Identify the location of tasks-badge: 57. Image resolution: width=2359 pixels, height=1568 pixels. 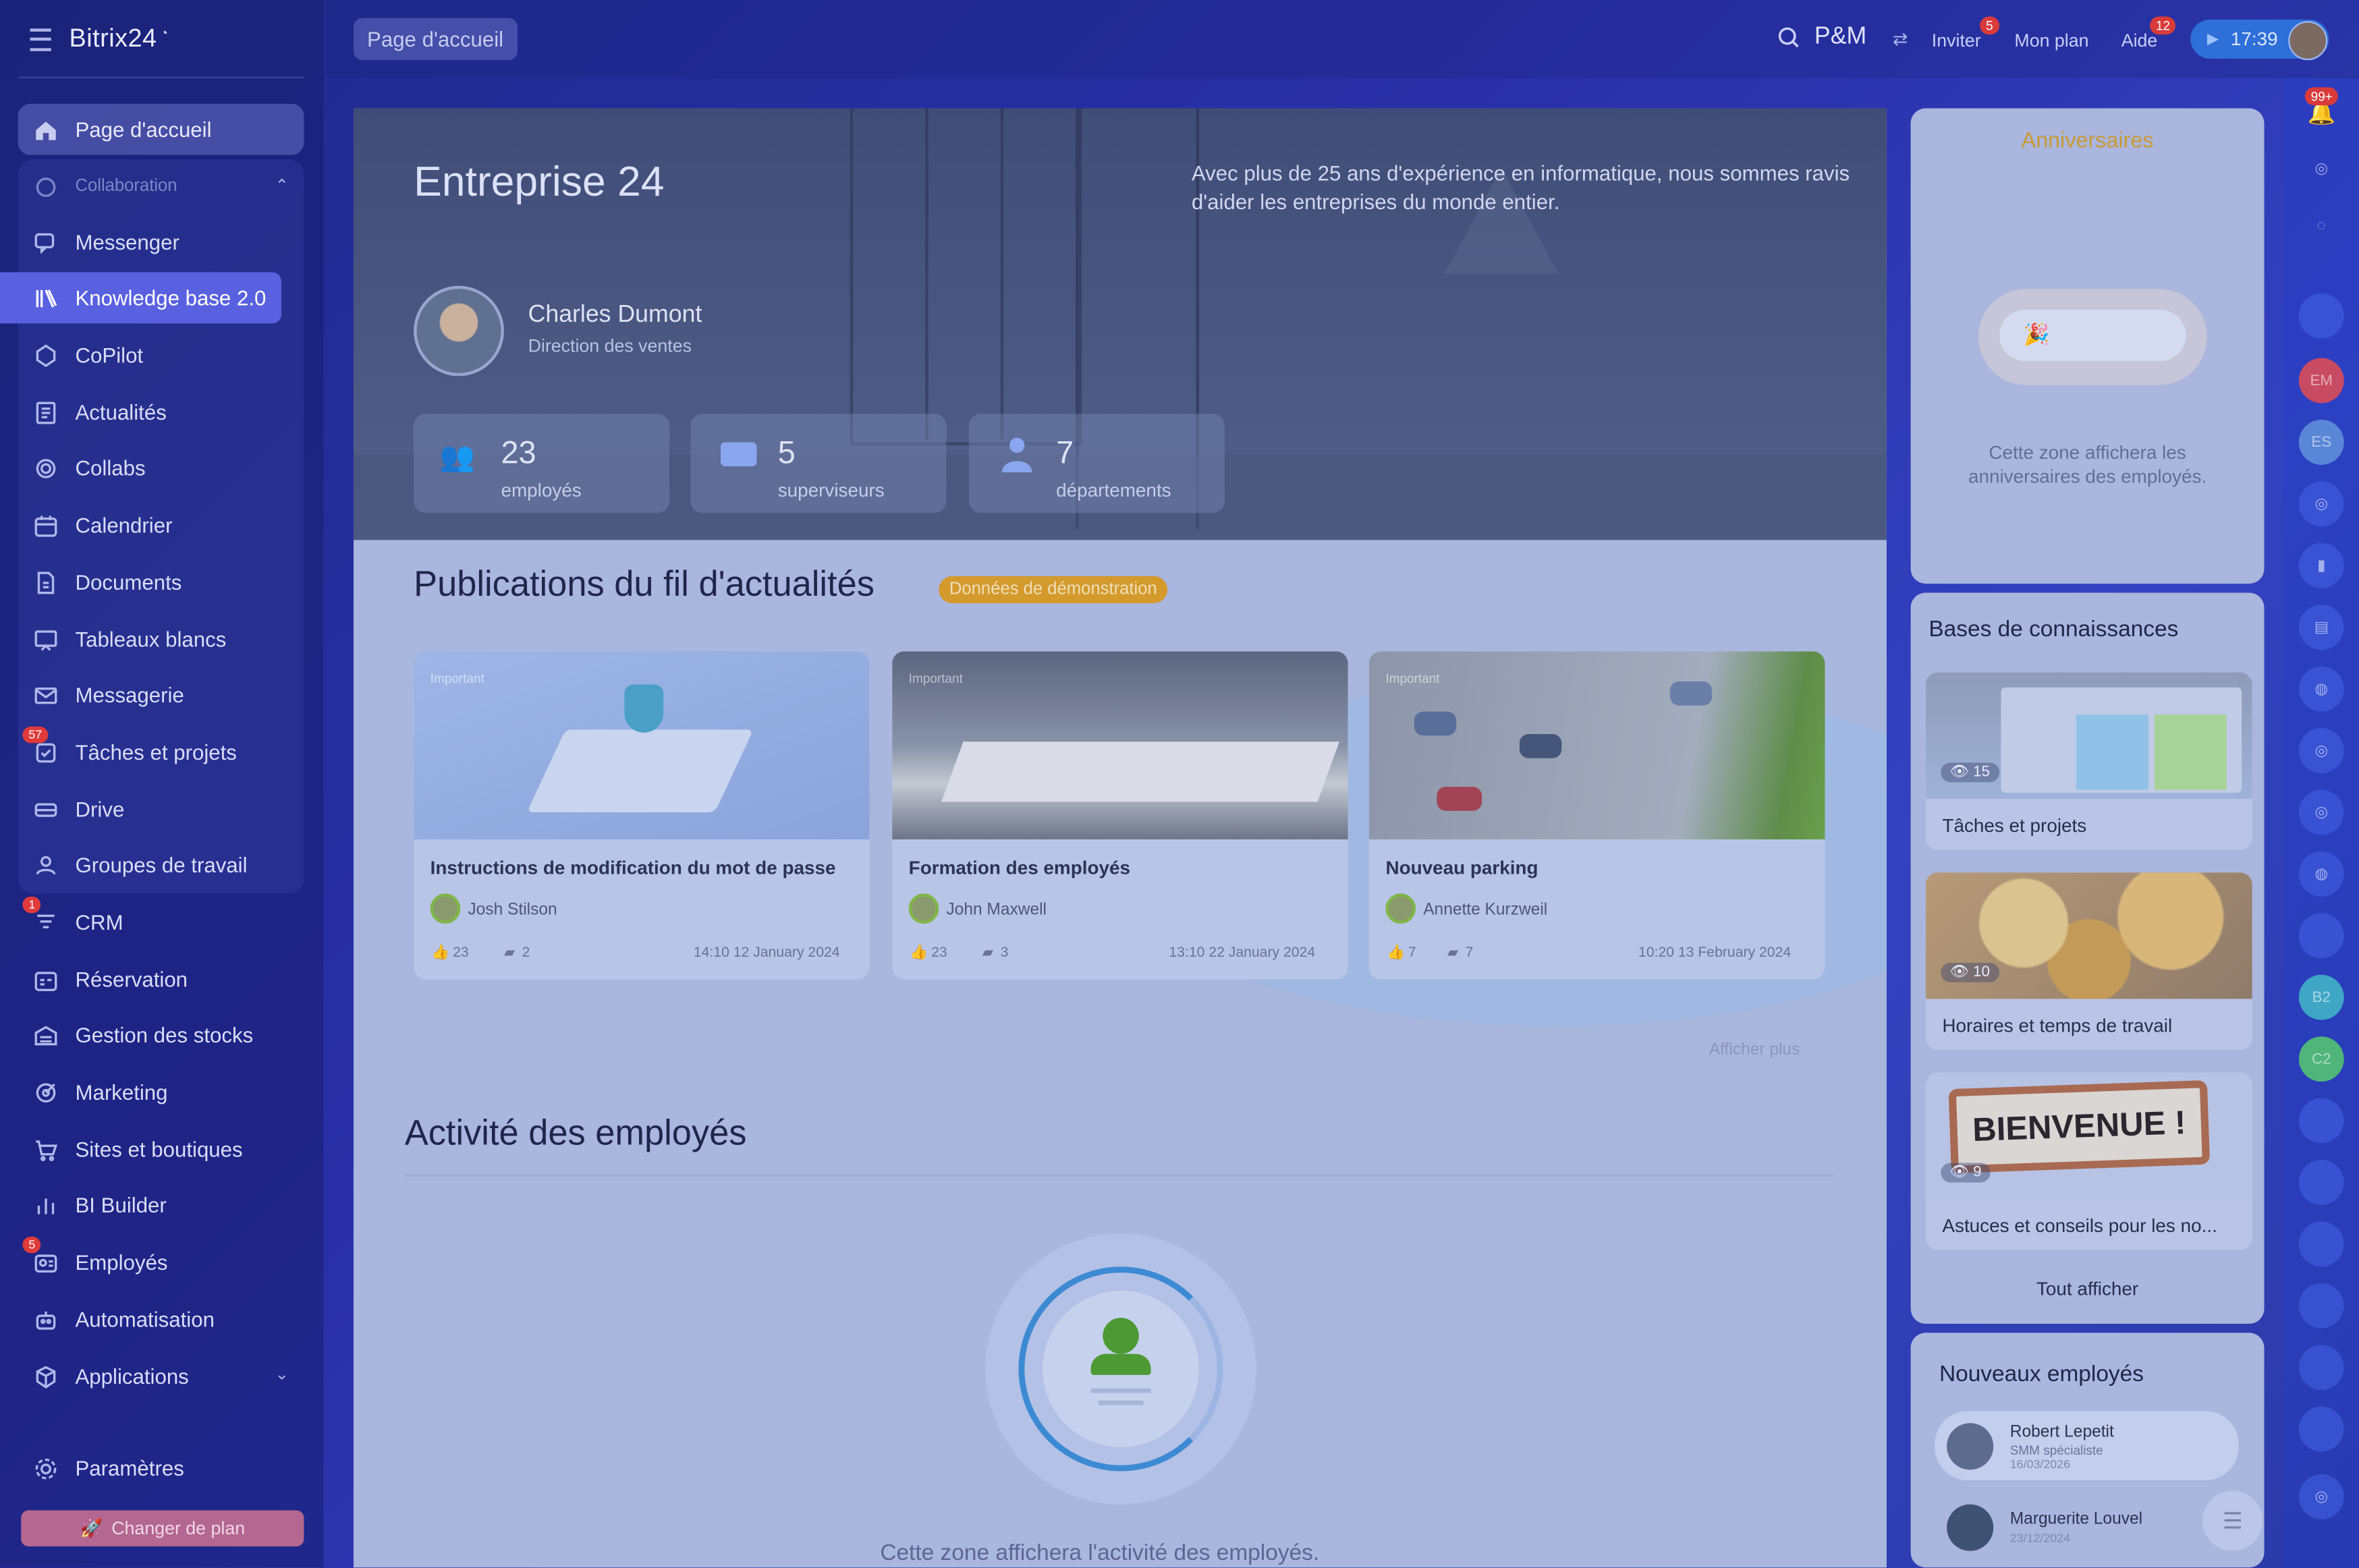
(36, 735).